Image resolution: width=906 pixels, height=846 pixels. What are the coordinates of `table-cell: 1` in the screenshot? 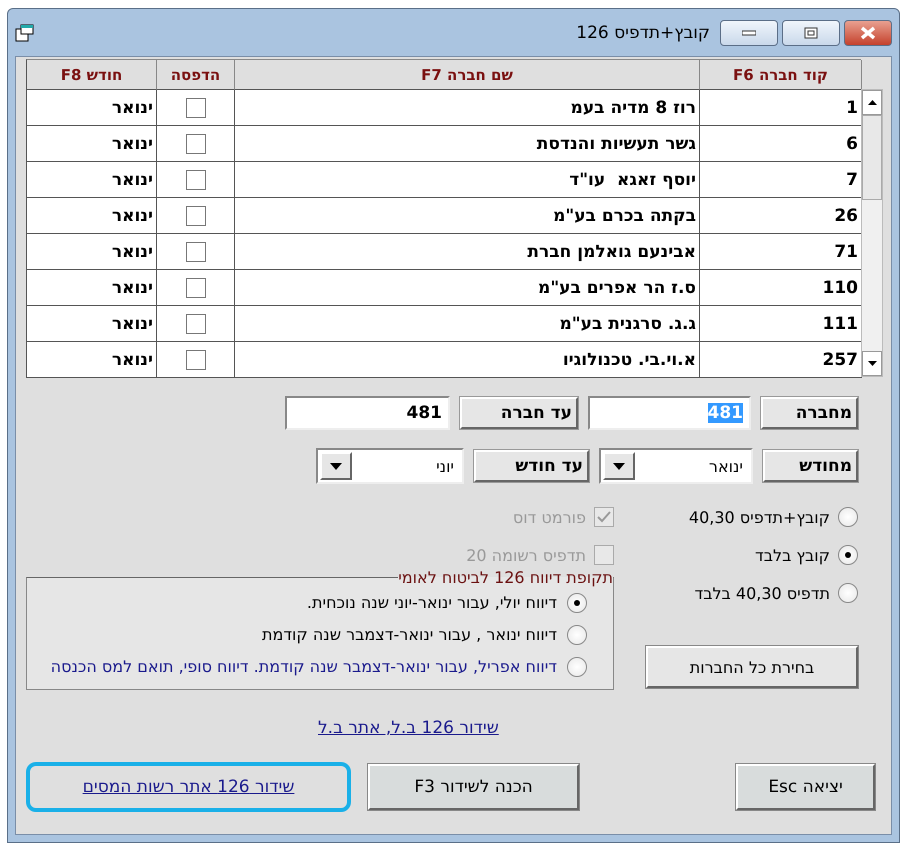 It's located at (781, 108).